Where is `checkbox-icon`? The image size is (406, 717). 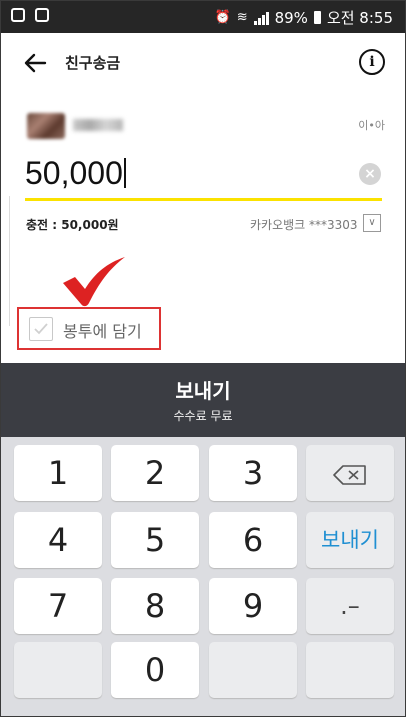 checkbox-icon is located at coordinates (41, 329).